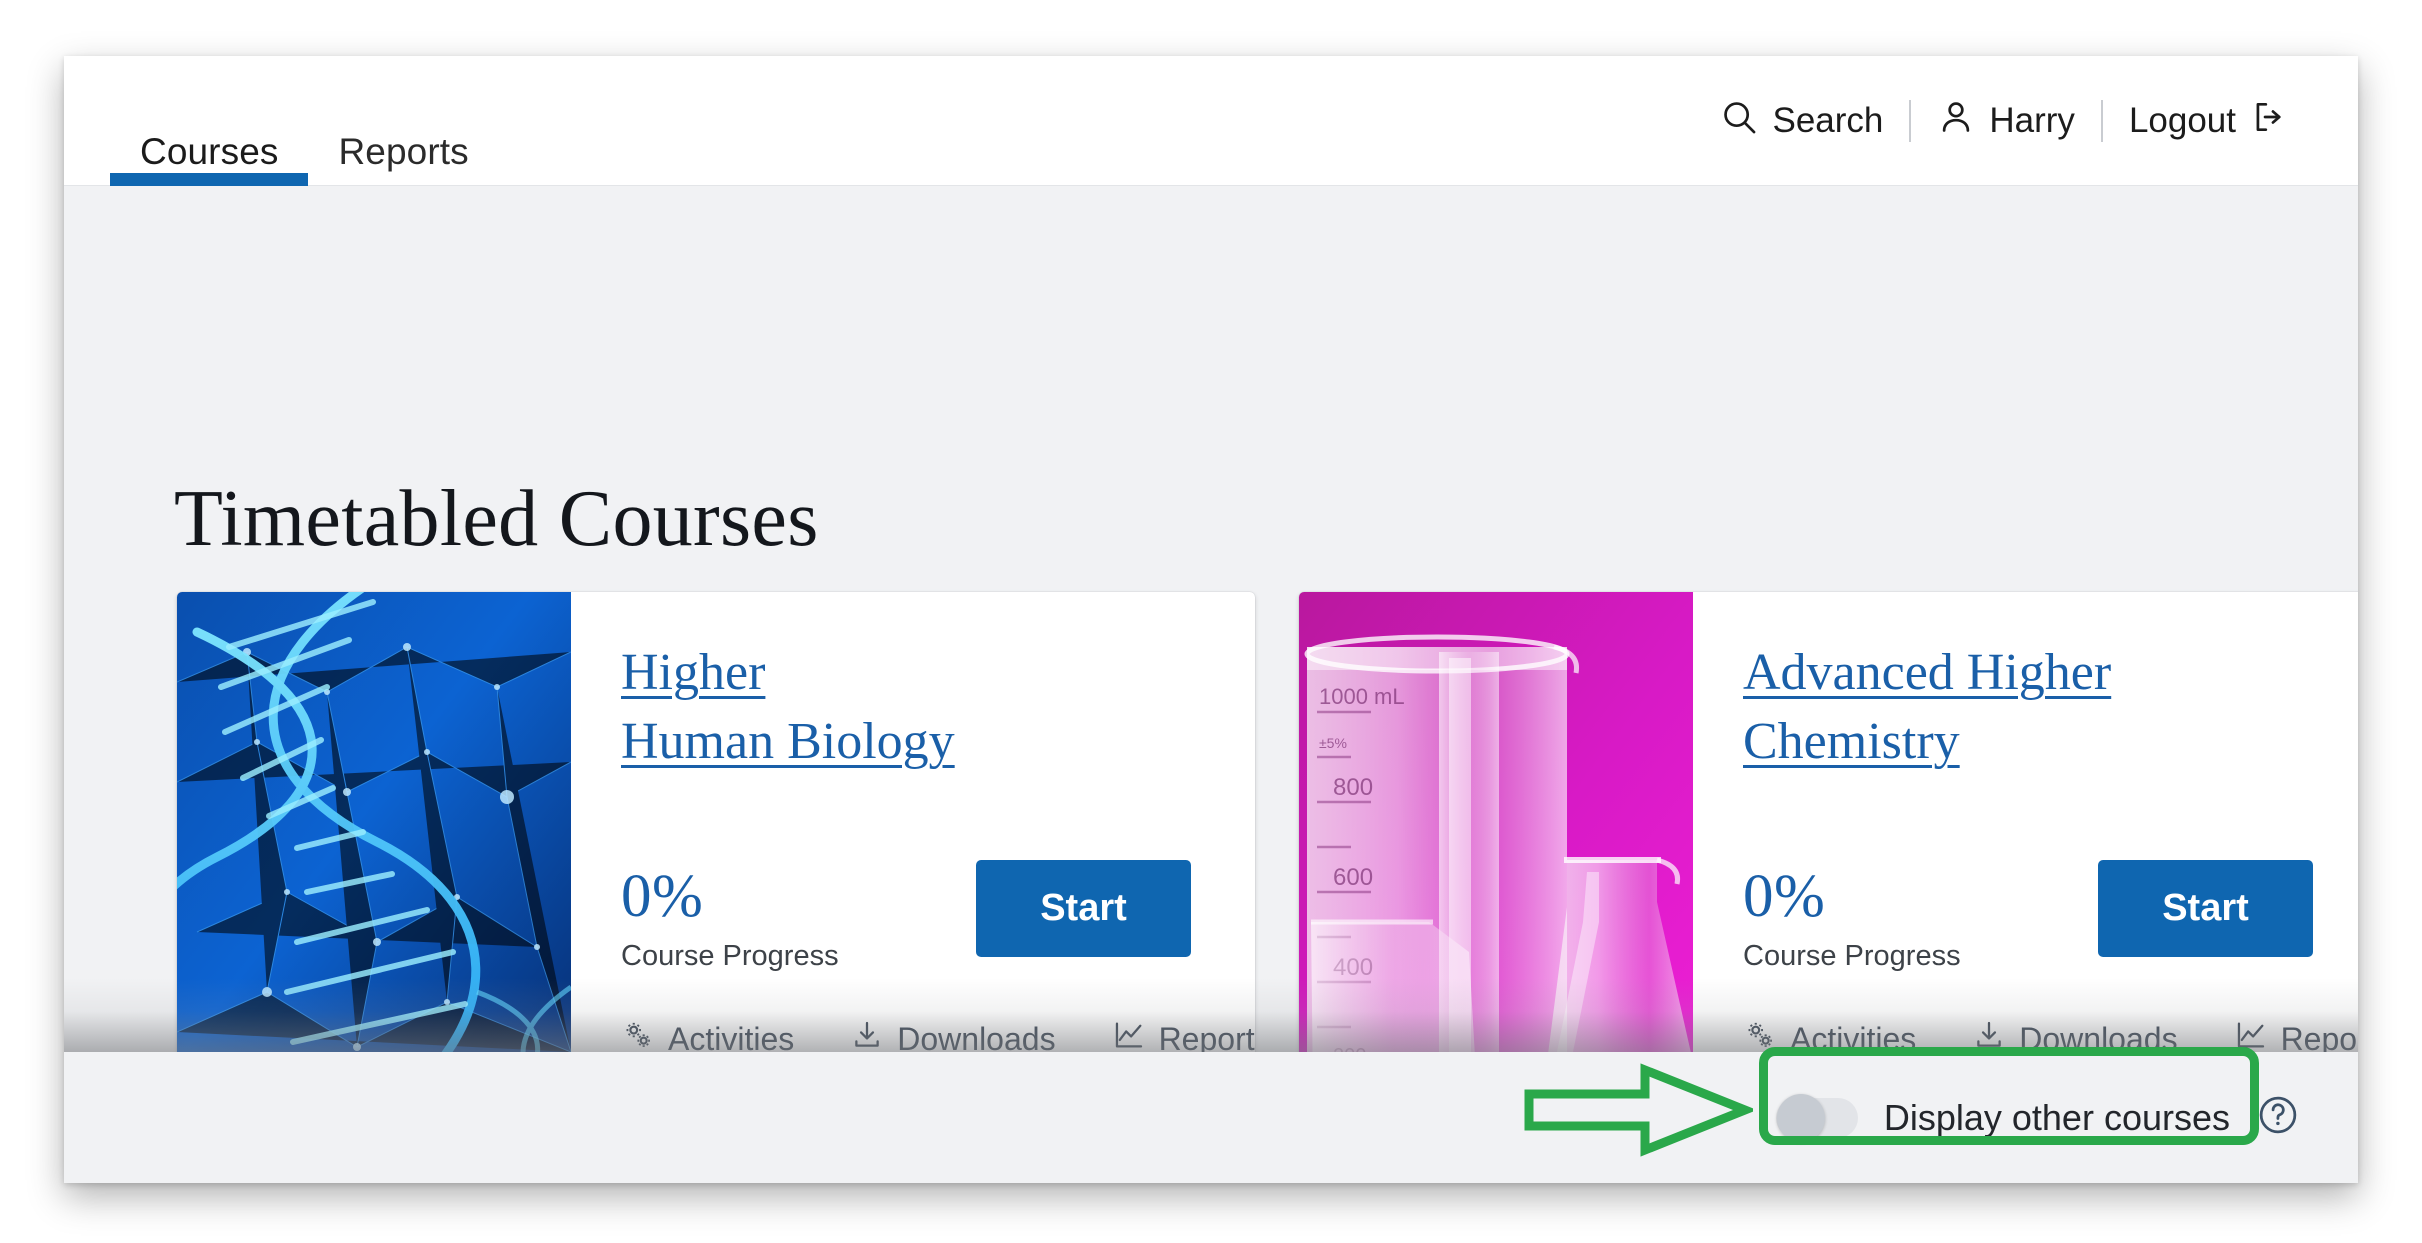  Describe the element at coordinates (2056, 1117) in the screenshot. I see `toggle-label: Display other courses` at that location.